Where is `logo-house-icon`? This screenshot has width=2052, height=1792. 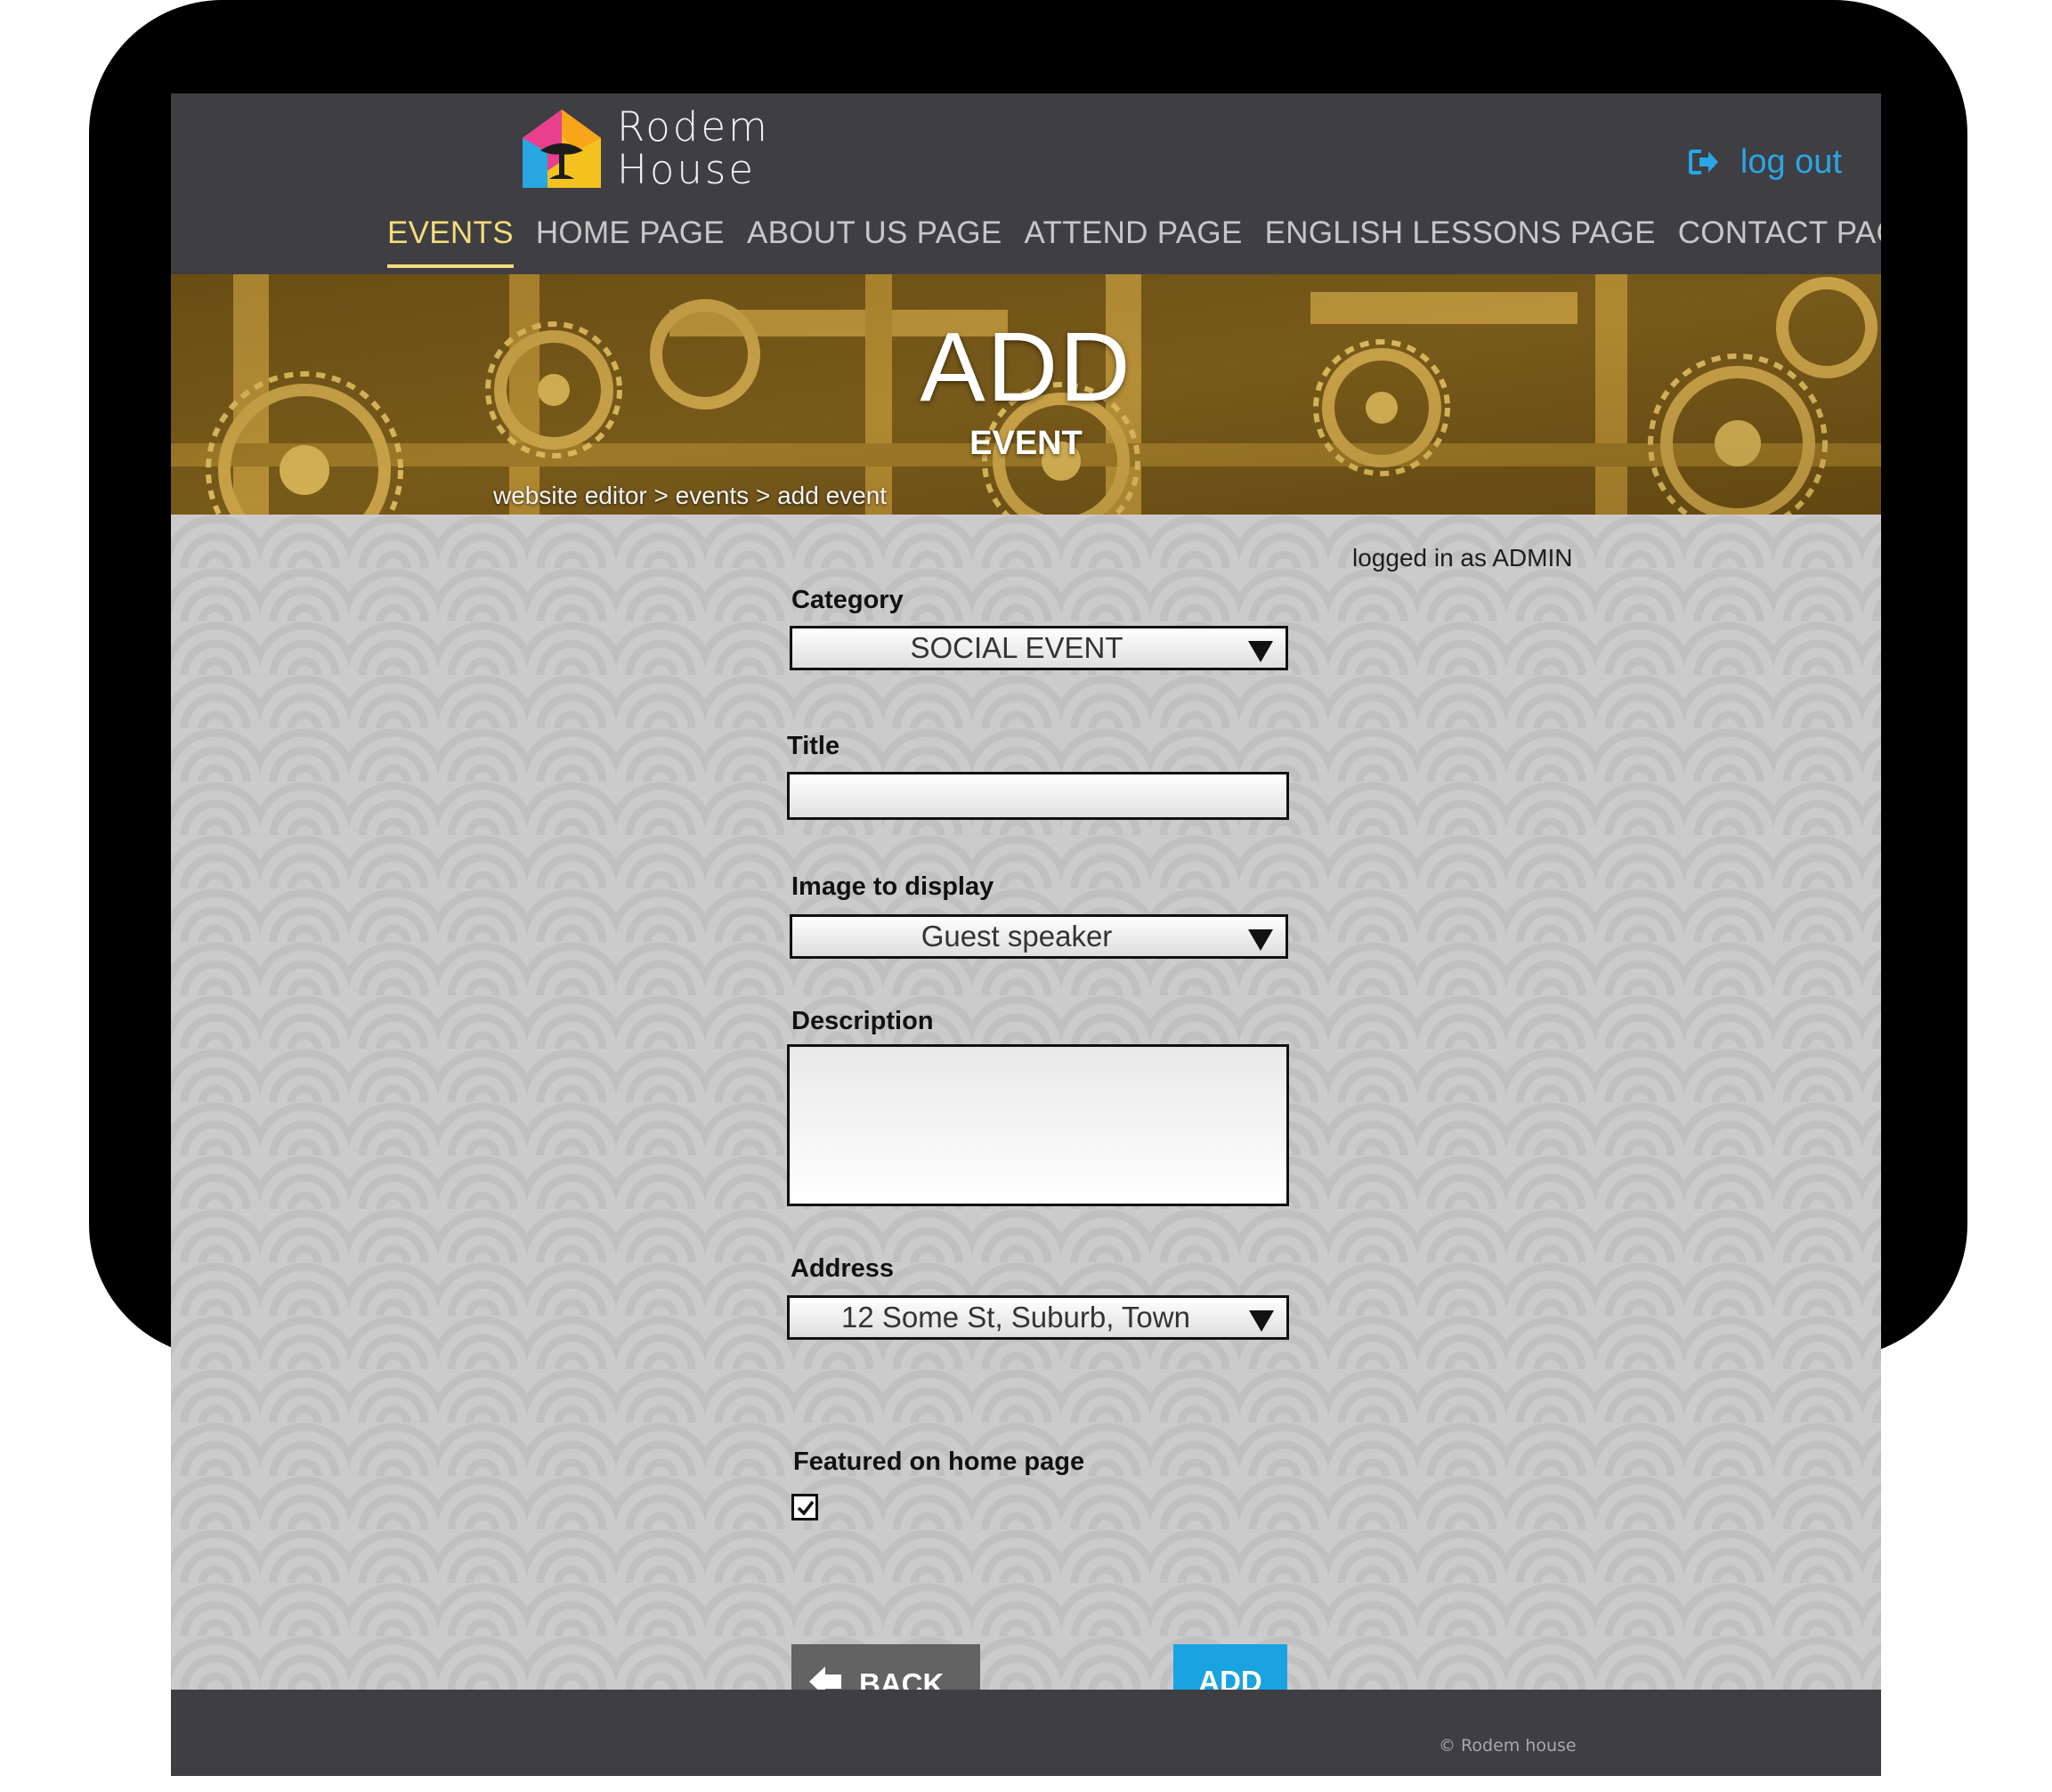 logo-house-icon is located at coordinates (562, 148).